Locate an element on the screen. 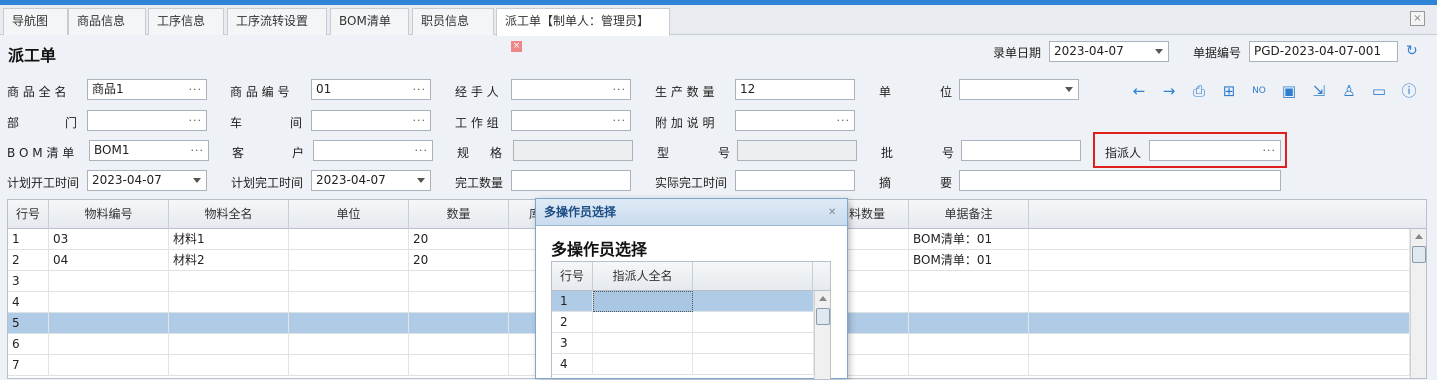 This screenshot has width=1437, height=380. dept-field: ··· is located at coordinates (147, 120).